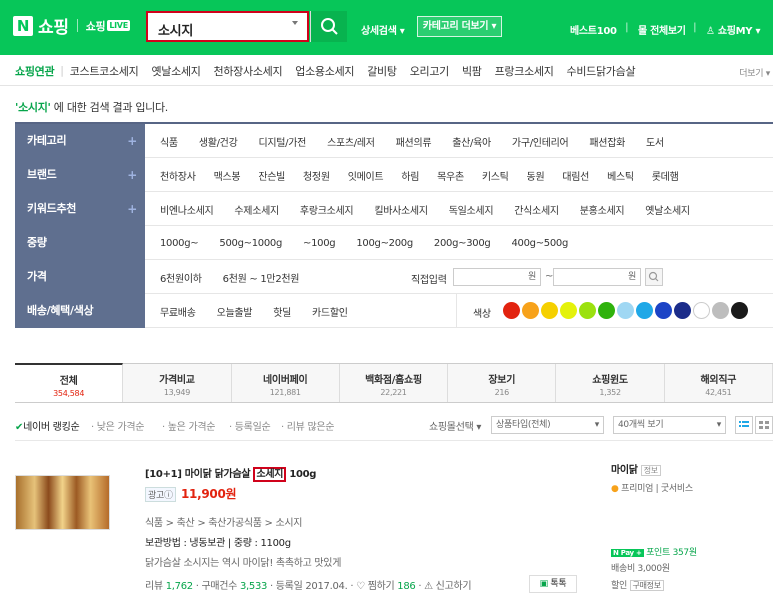  Describe the element at coordinates (324, 71) in the screenshot. I see `related-item: 업소용소세지` at that location.